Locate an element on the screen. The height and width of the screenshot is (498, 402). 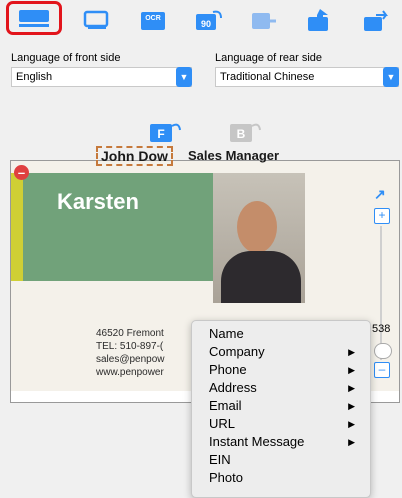
menu-item-label: Email is located at coordinates (225, 405).